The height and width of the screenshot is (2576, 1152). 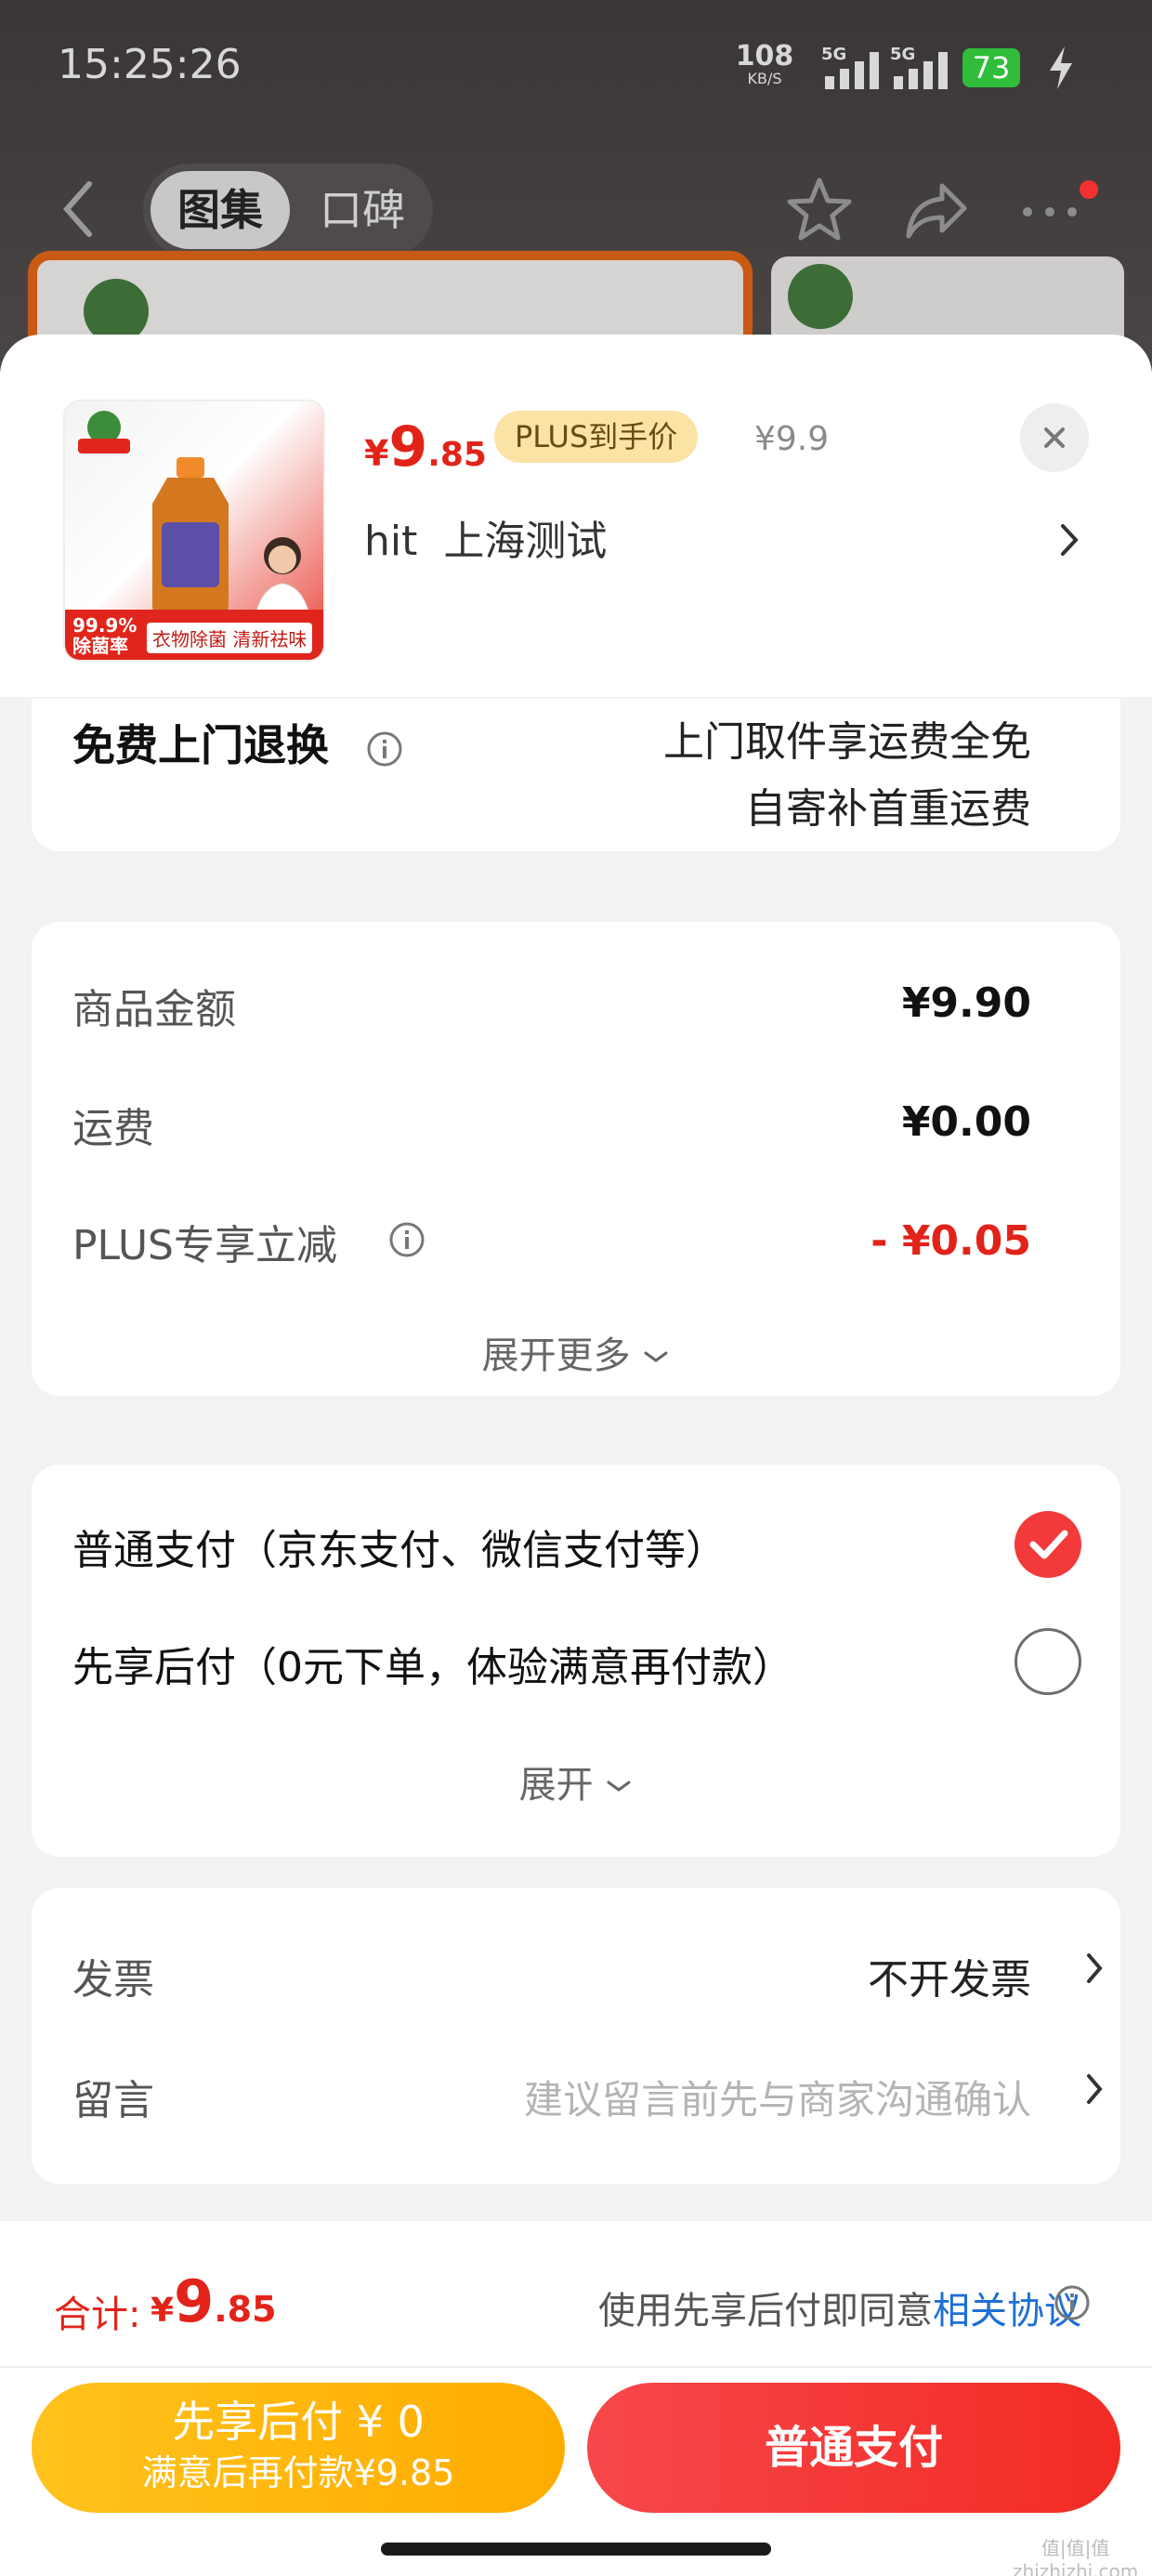 What do you see at coordinates (576, 2367) in the screenshot?
I see `footer-divider` at bounding box center [576, 2367].